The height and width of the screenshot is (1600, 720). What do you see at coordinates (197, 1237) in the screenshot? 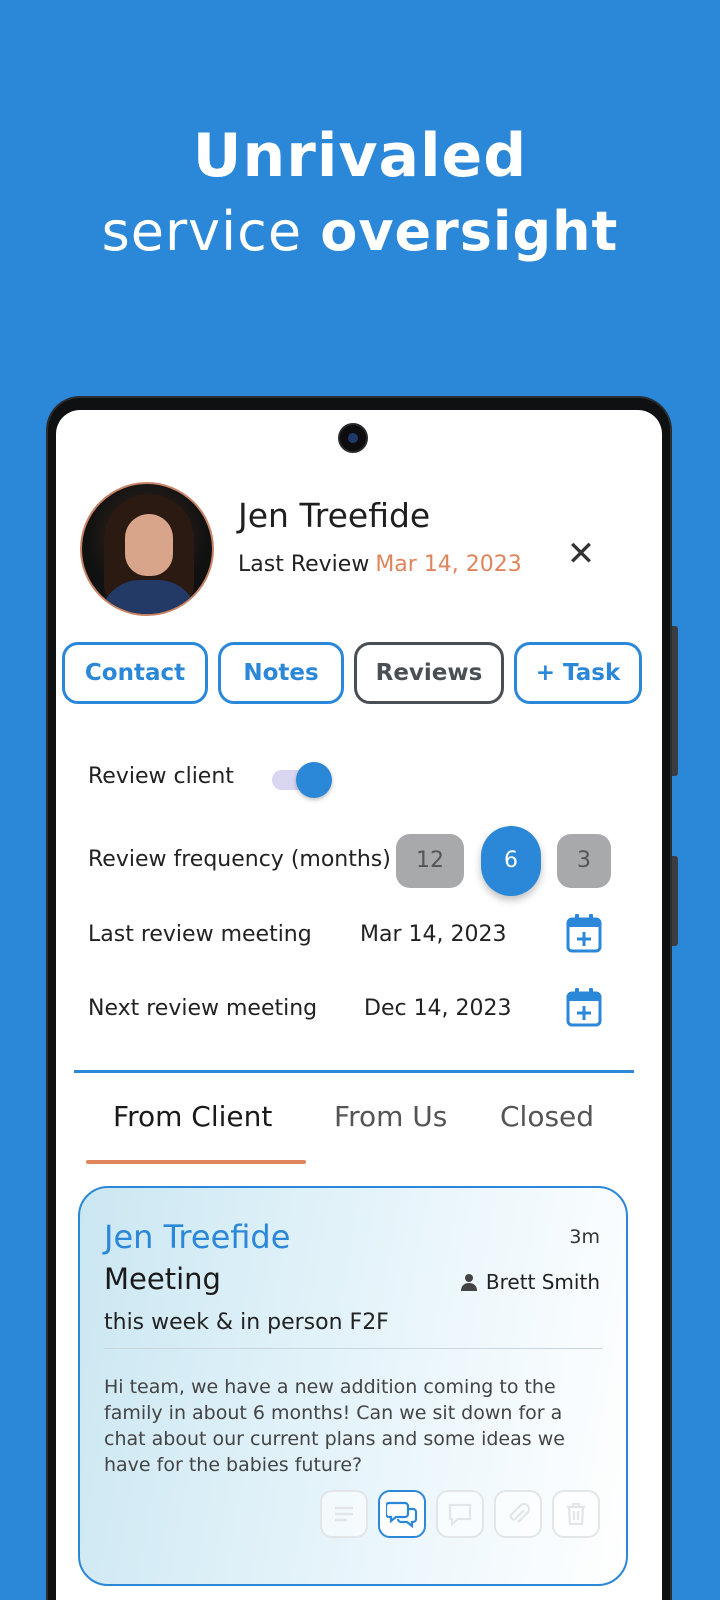
I see `card-client-name: Jen Treefide` at bounding box center [197, 1237].